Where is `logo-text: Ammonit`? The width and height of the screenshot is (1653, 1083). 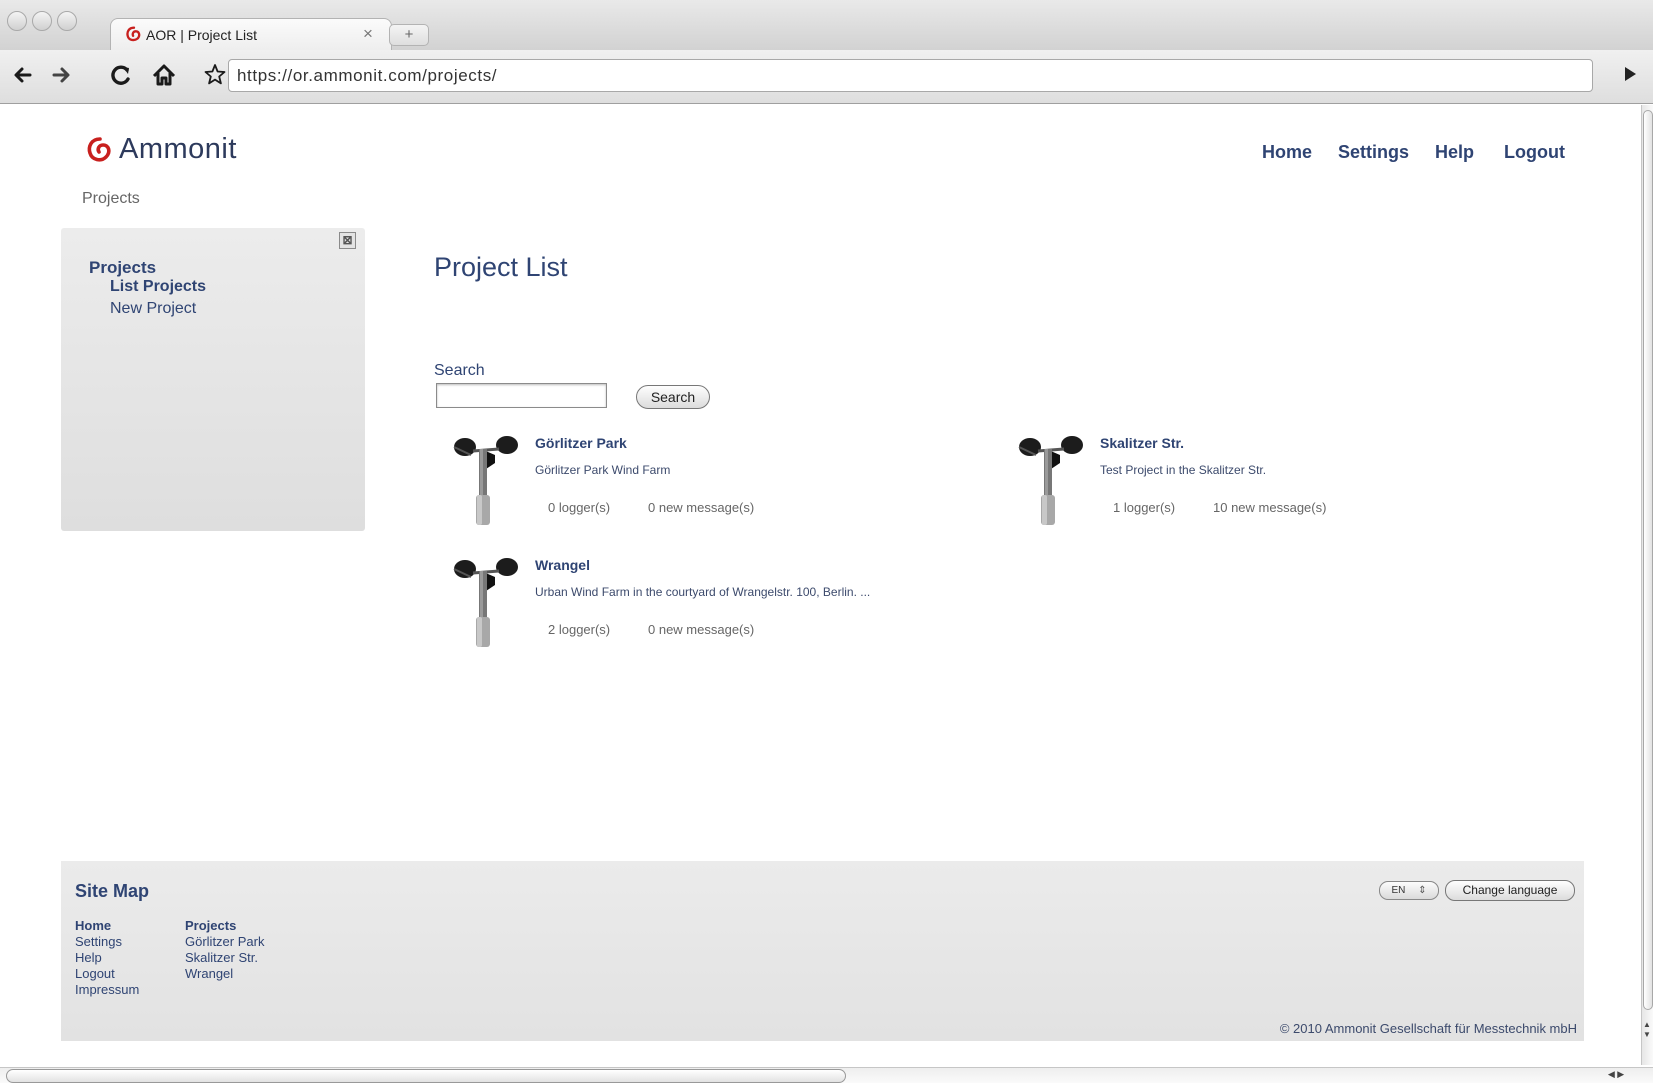 logo-text: Ammonit is located at coordinates (178, 149).